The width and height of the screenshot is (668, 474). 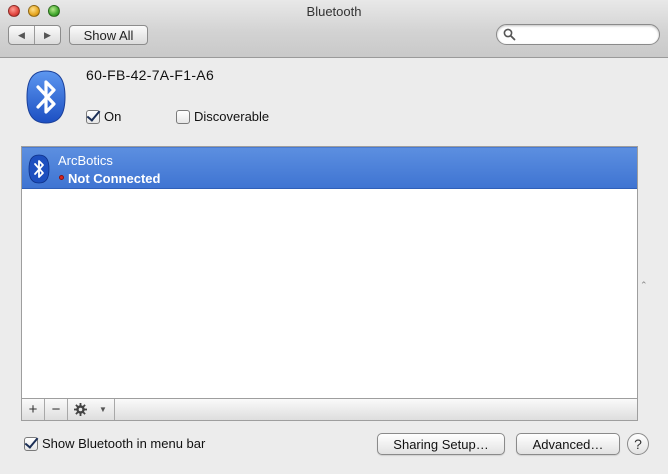 I want to click on back-button: ◀, so click(x=21, y=35).